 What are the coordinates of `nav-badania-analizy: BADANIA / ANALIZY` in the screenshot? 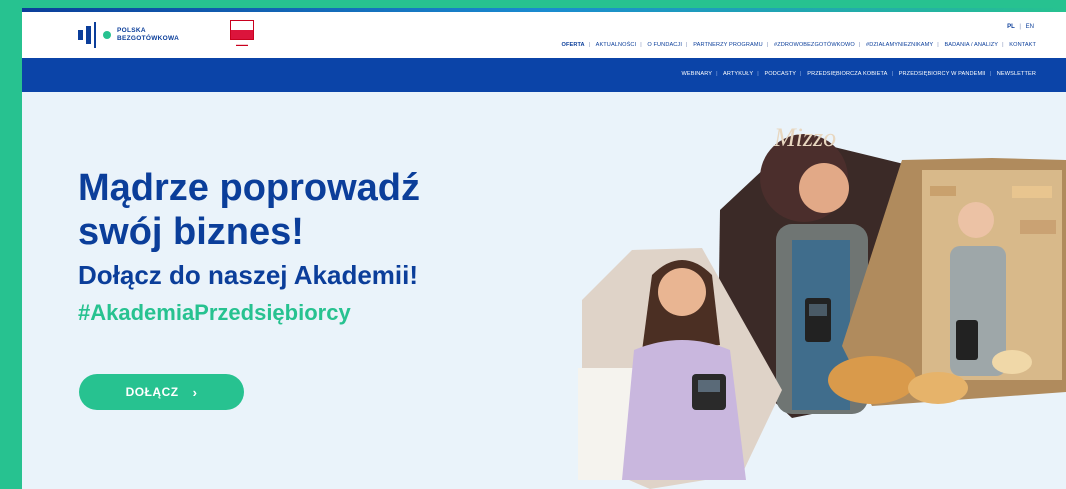 It's located at (971, 45).